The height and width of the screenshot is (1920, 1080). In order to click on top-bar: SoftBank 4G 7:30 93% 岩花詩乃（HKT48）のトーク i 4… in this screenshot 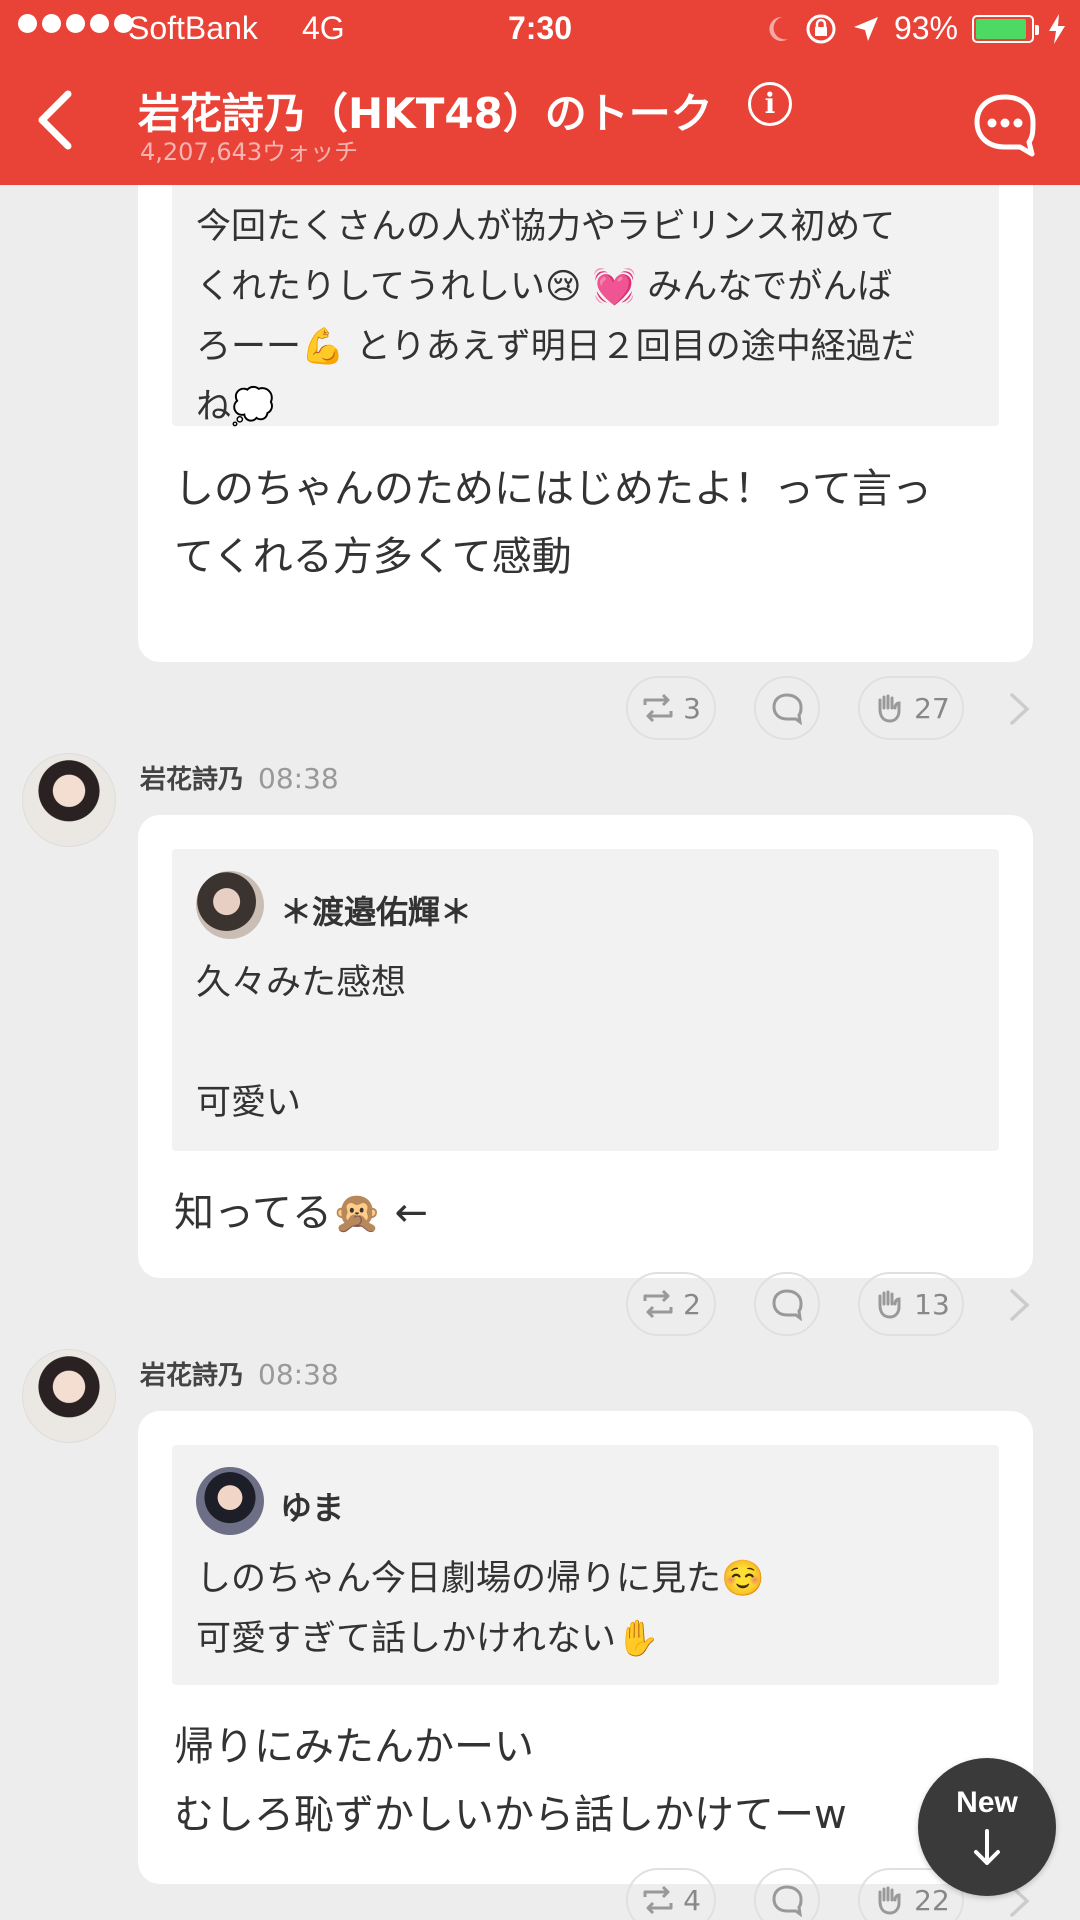, I will do `click(540, 92)`.